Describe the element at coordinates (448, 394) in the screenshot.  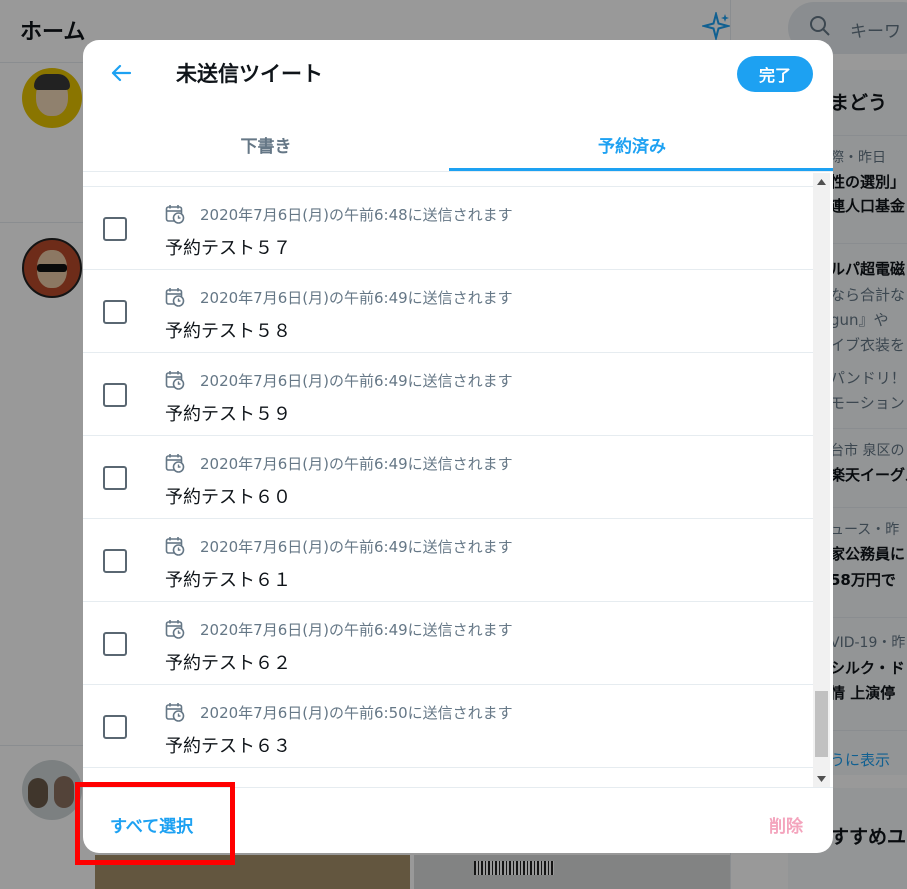
I see `list-item: 2020年7月6日(月)の午前6:49に送信されます 予約テスト５９` at that location.